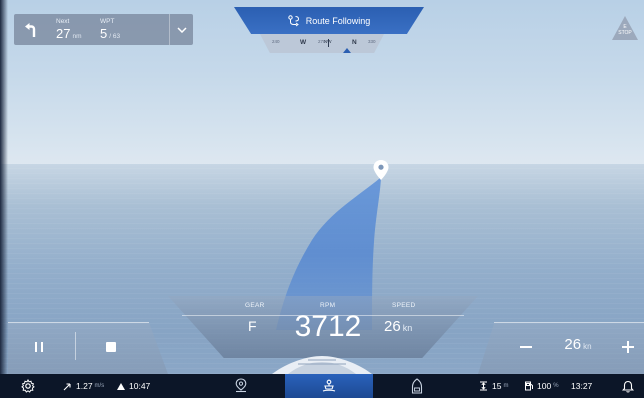 The width and height of the screenshot is (644, 398). Describe the element at coordinates (322, 365) in the screenshot. I see `boat-bow-illustration` at that location.